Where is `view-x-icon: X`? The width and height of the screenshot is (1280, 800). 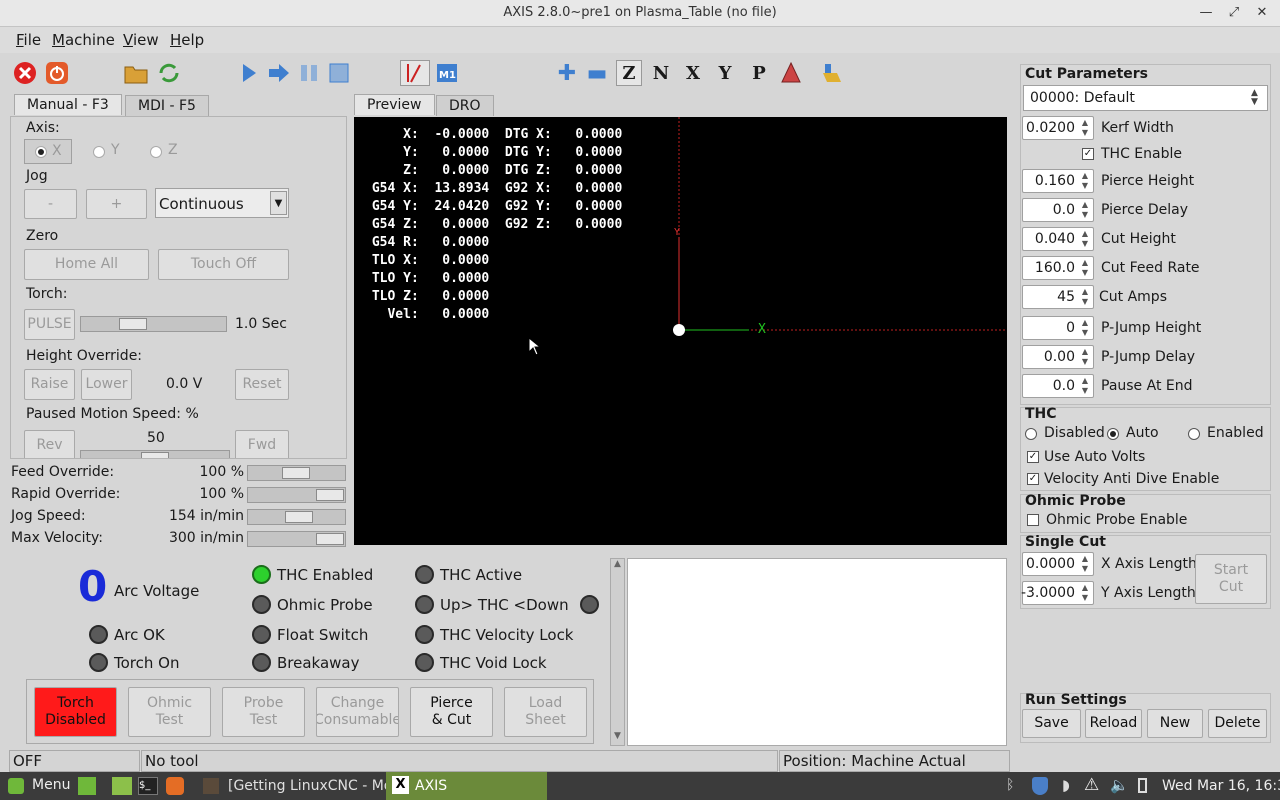
view-x-icon: X is located at coordinates (693, 73).